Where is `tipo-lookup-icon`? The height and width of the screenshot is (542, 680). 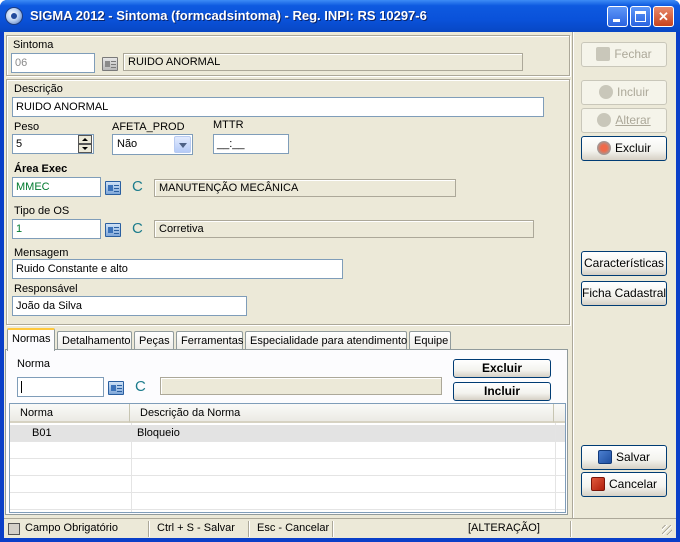
tipo-lookup-icon is located at coordinates (113, 230).